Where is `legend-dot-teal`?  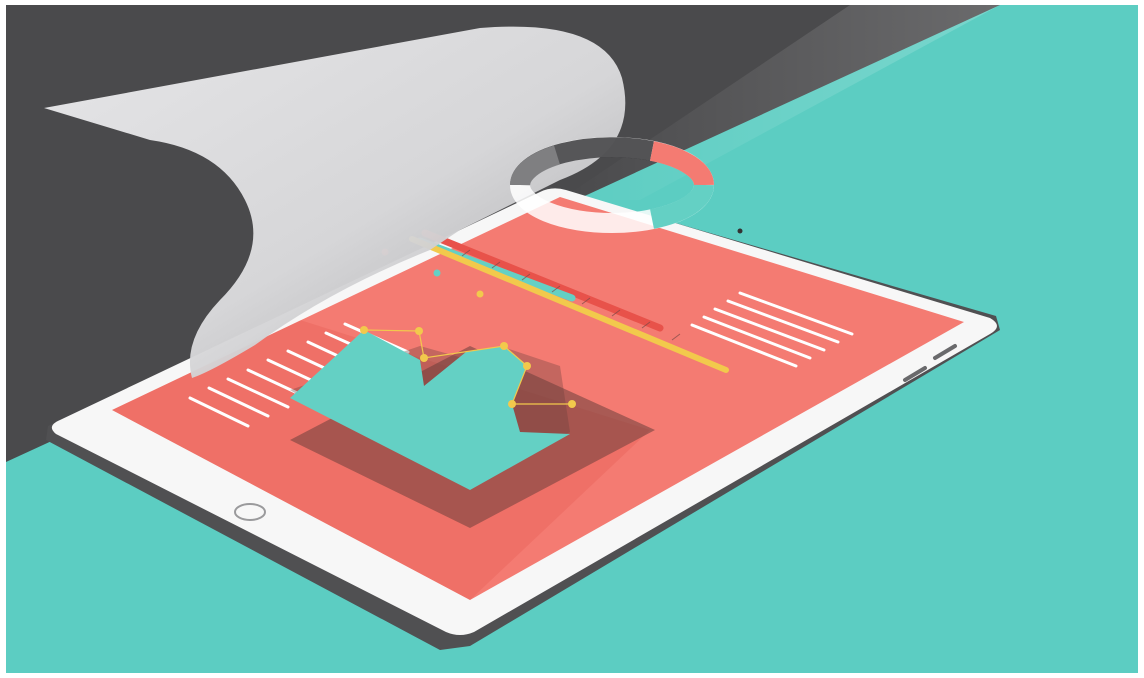
legend-dot-teal is located at coordinates (437, 273).